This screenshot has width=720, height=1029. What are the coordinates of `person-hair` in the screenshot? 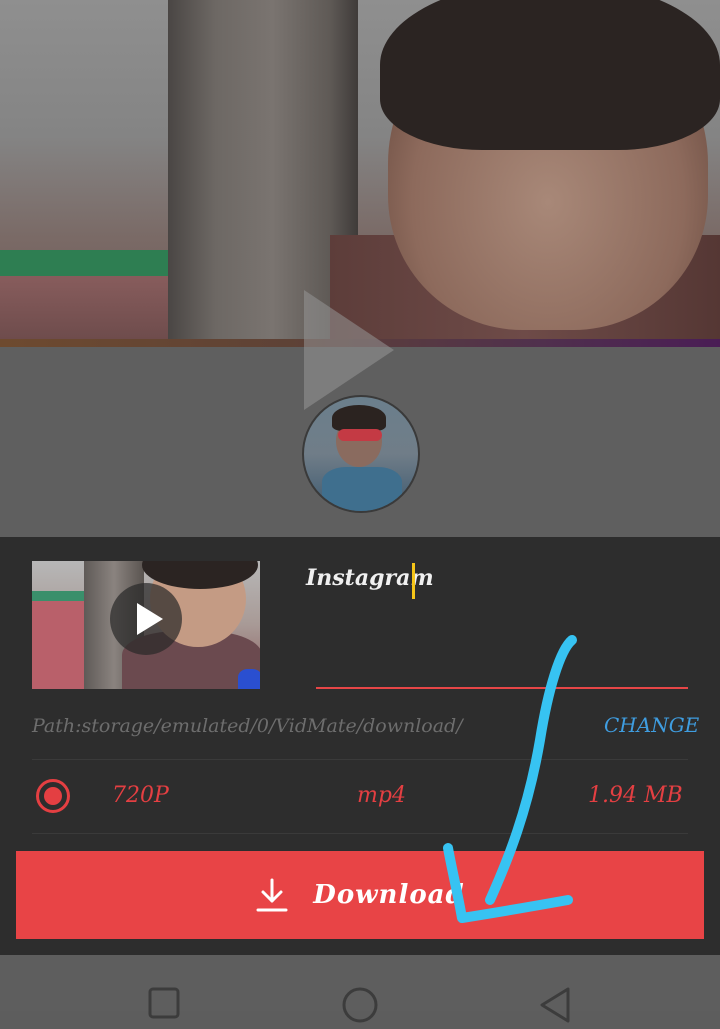 It's located at (550, 75).